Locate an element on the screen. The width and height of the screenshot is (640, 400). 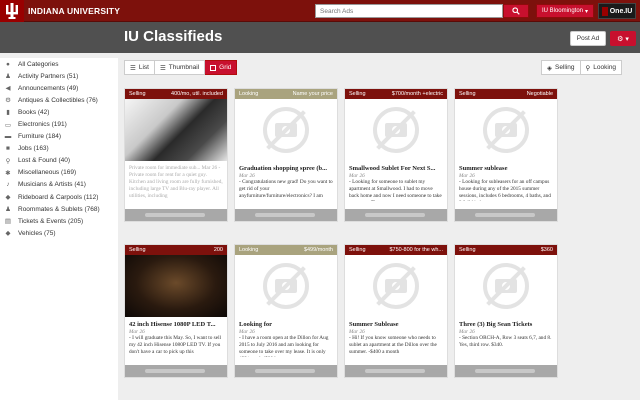
iu-trident-logo is located at coordinates (12, 11).